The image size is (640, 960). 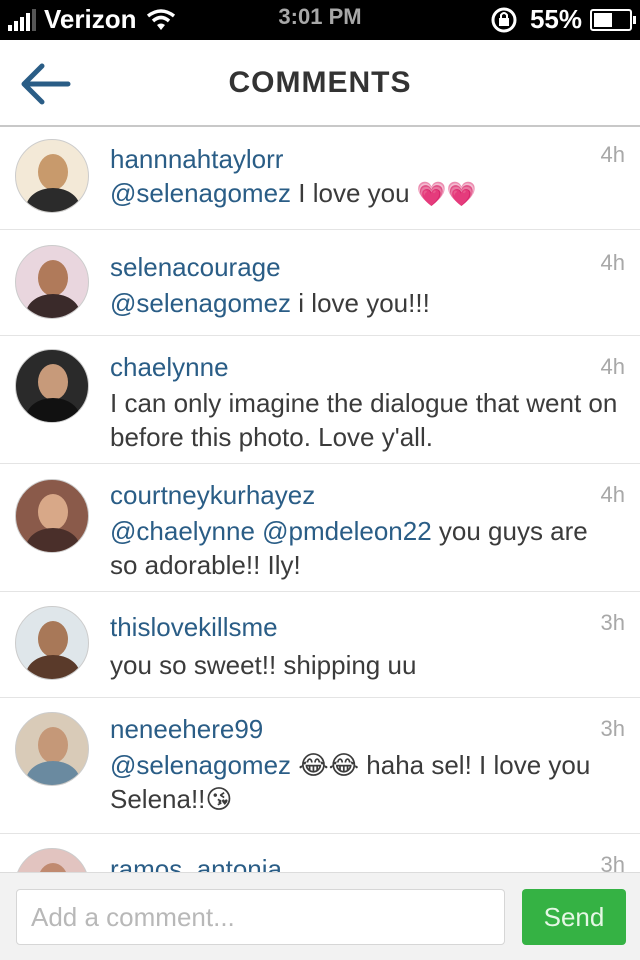 I want to click on comment-username: thislovekillsme, so click(x=194, y=627).